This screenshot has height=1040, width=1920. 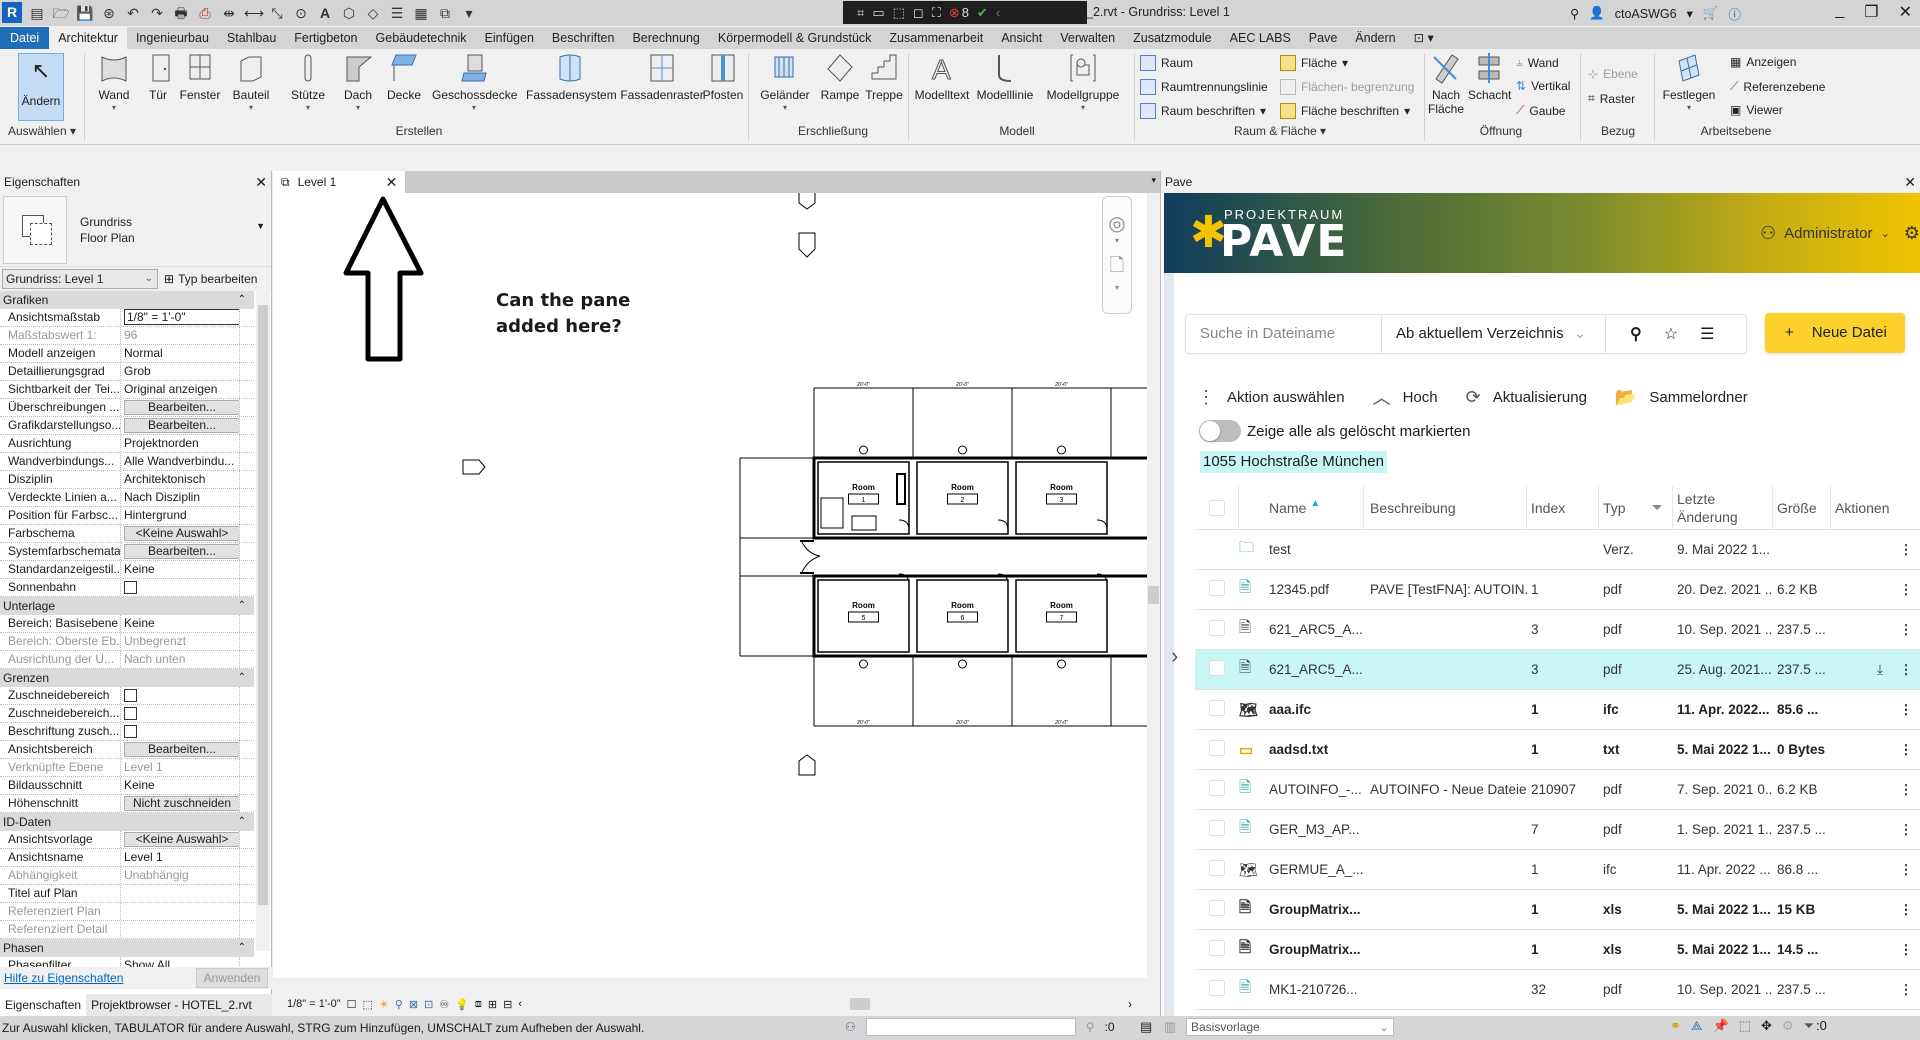 I want to click on binoculars-icon: ⚲, so click(x=1574, y=13).